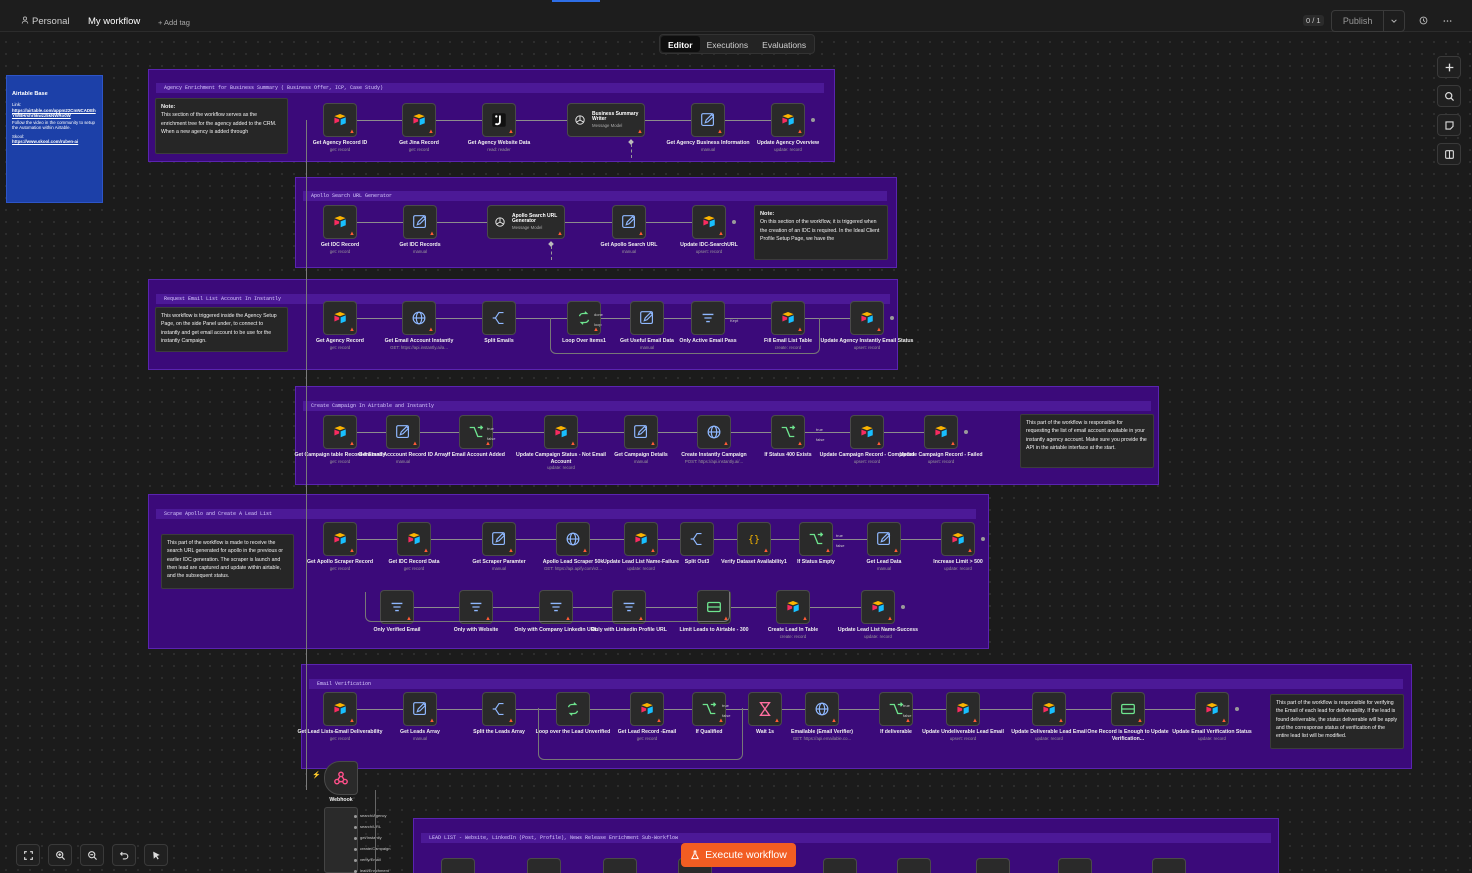 The height and width of the screenshot is (873, 1472). Describe the element at coordinates (1357, 21) in the screenshot. I see `publish-button: Publish` at that location.